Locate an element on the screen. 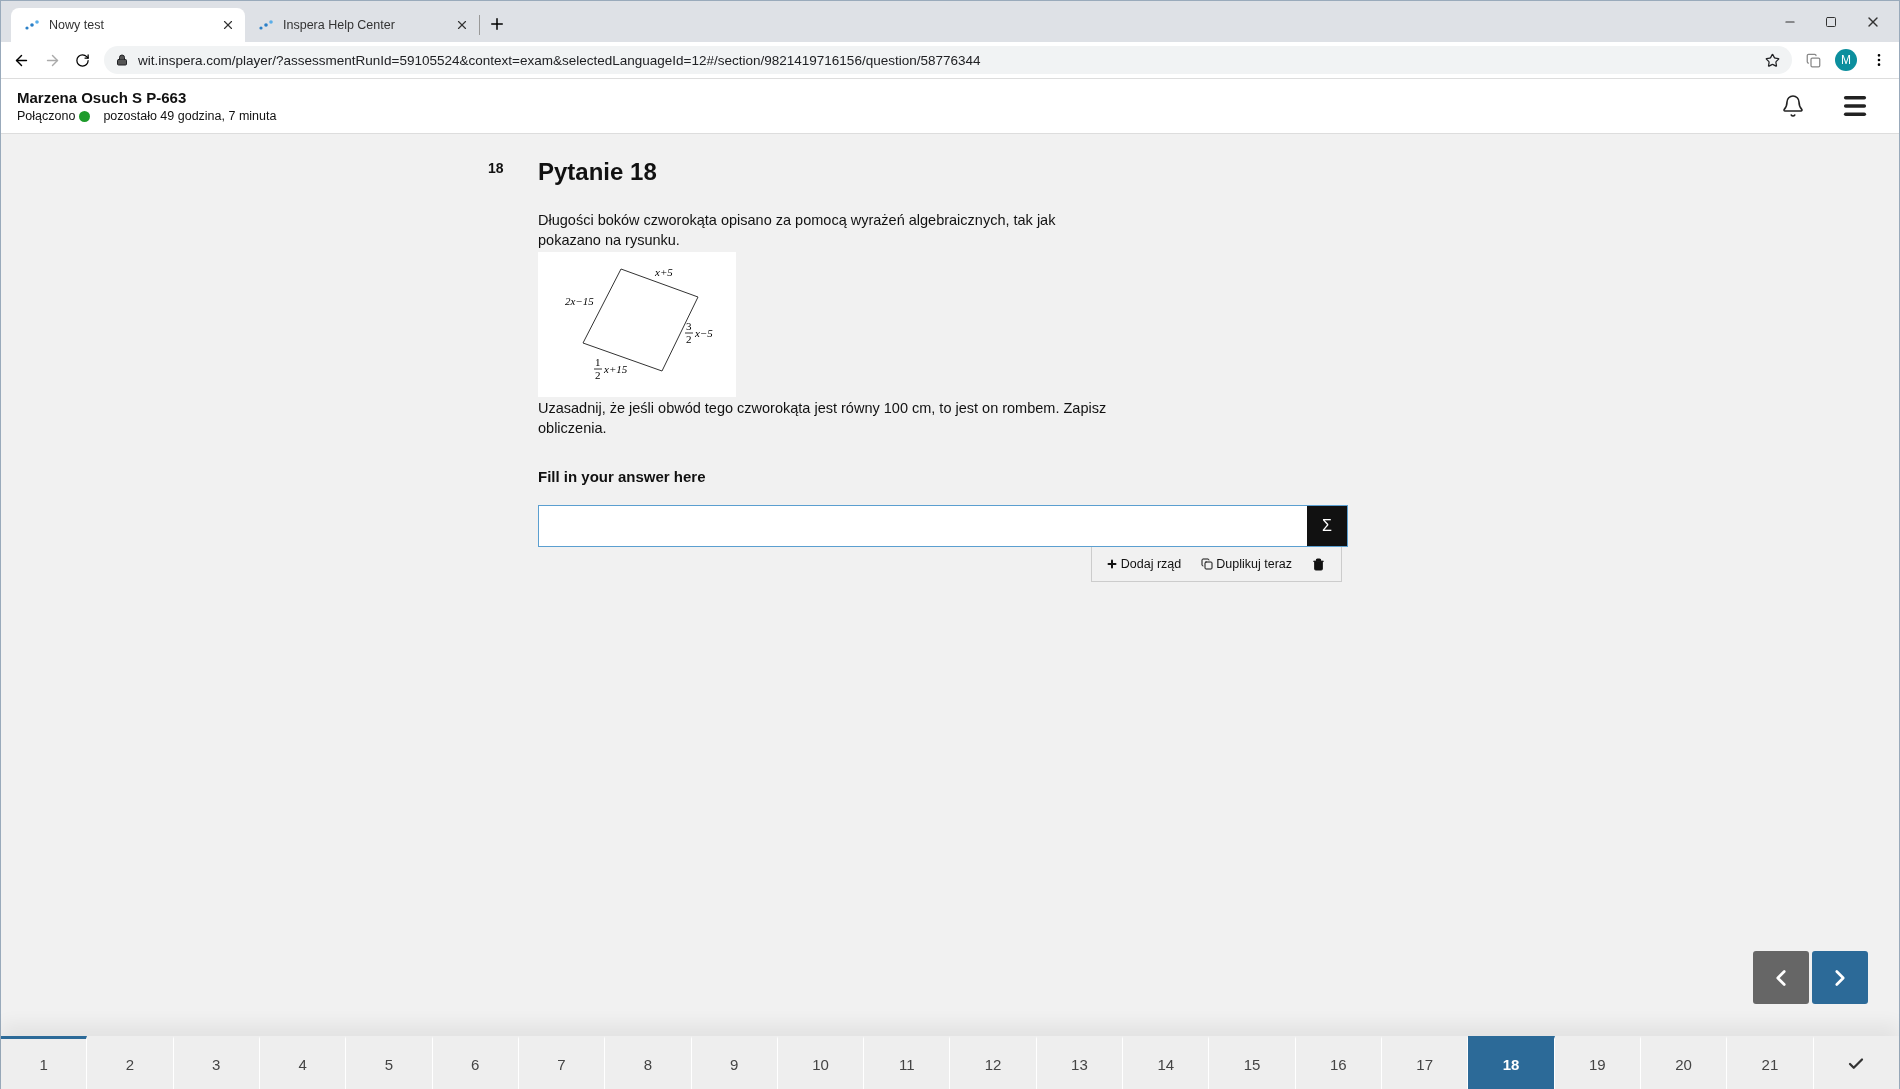  question-tab: 15 is located at coordinates (1252, 1062).